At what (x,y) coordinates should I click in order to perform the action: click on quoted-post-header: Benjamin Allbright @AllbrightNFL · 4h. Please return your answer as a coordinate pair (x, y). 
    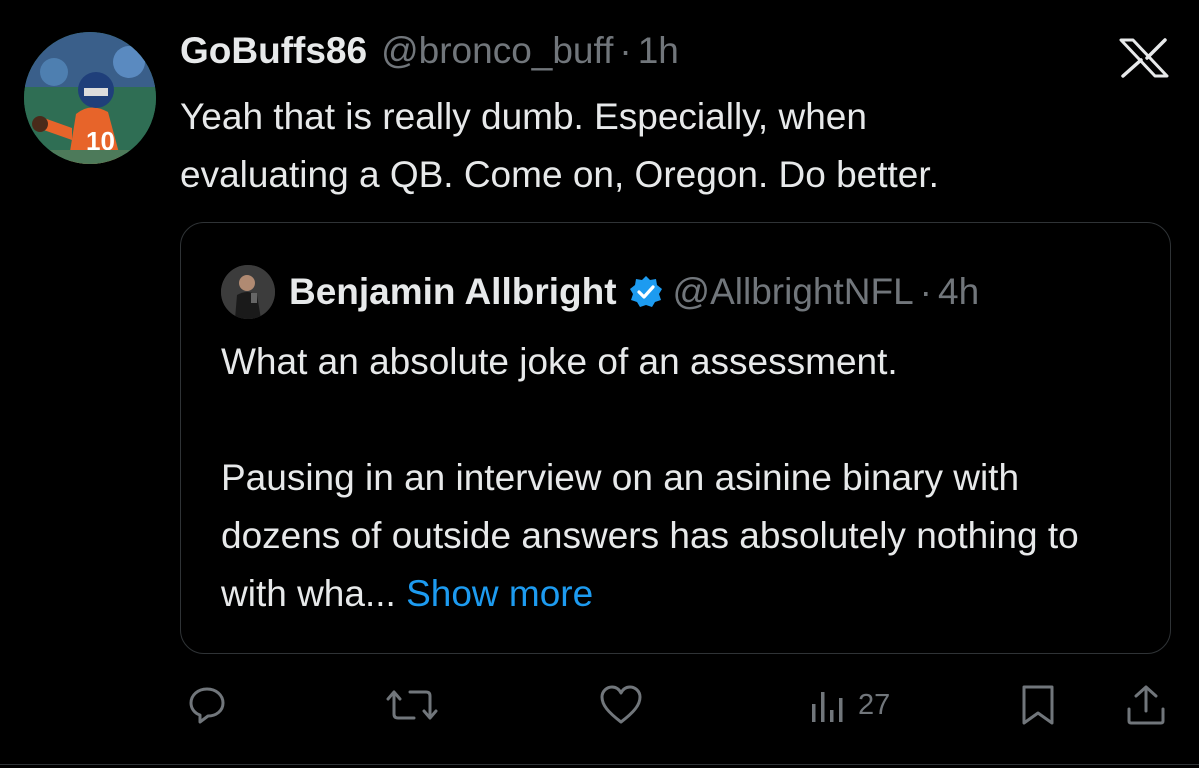
    Looking at the image, I should click on (600, 292).